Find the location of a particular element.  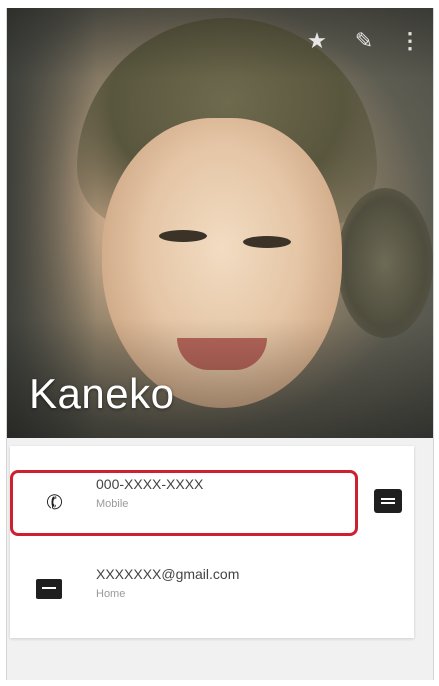

email-icon is located at coordinates (49, 589).